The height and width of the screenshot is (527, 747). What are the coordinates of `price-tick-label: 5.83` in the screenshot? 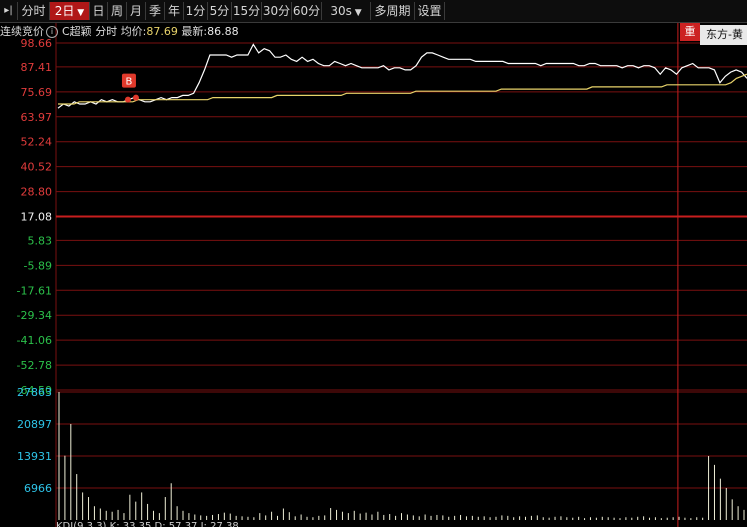 It's located at (40, 240).